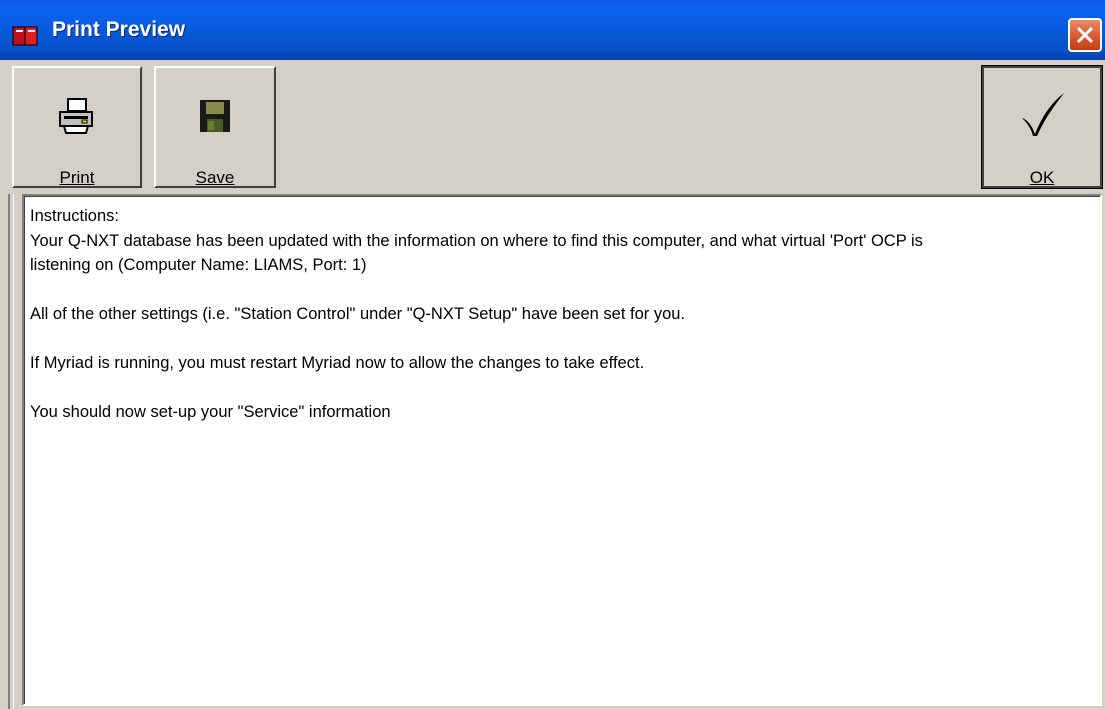  I want to click on save-button: Save, so click(215, 127).